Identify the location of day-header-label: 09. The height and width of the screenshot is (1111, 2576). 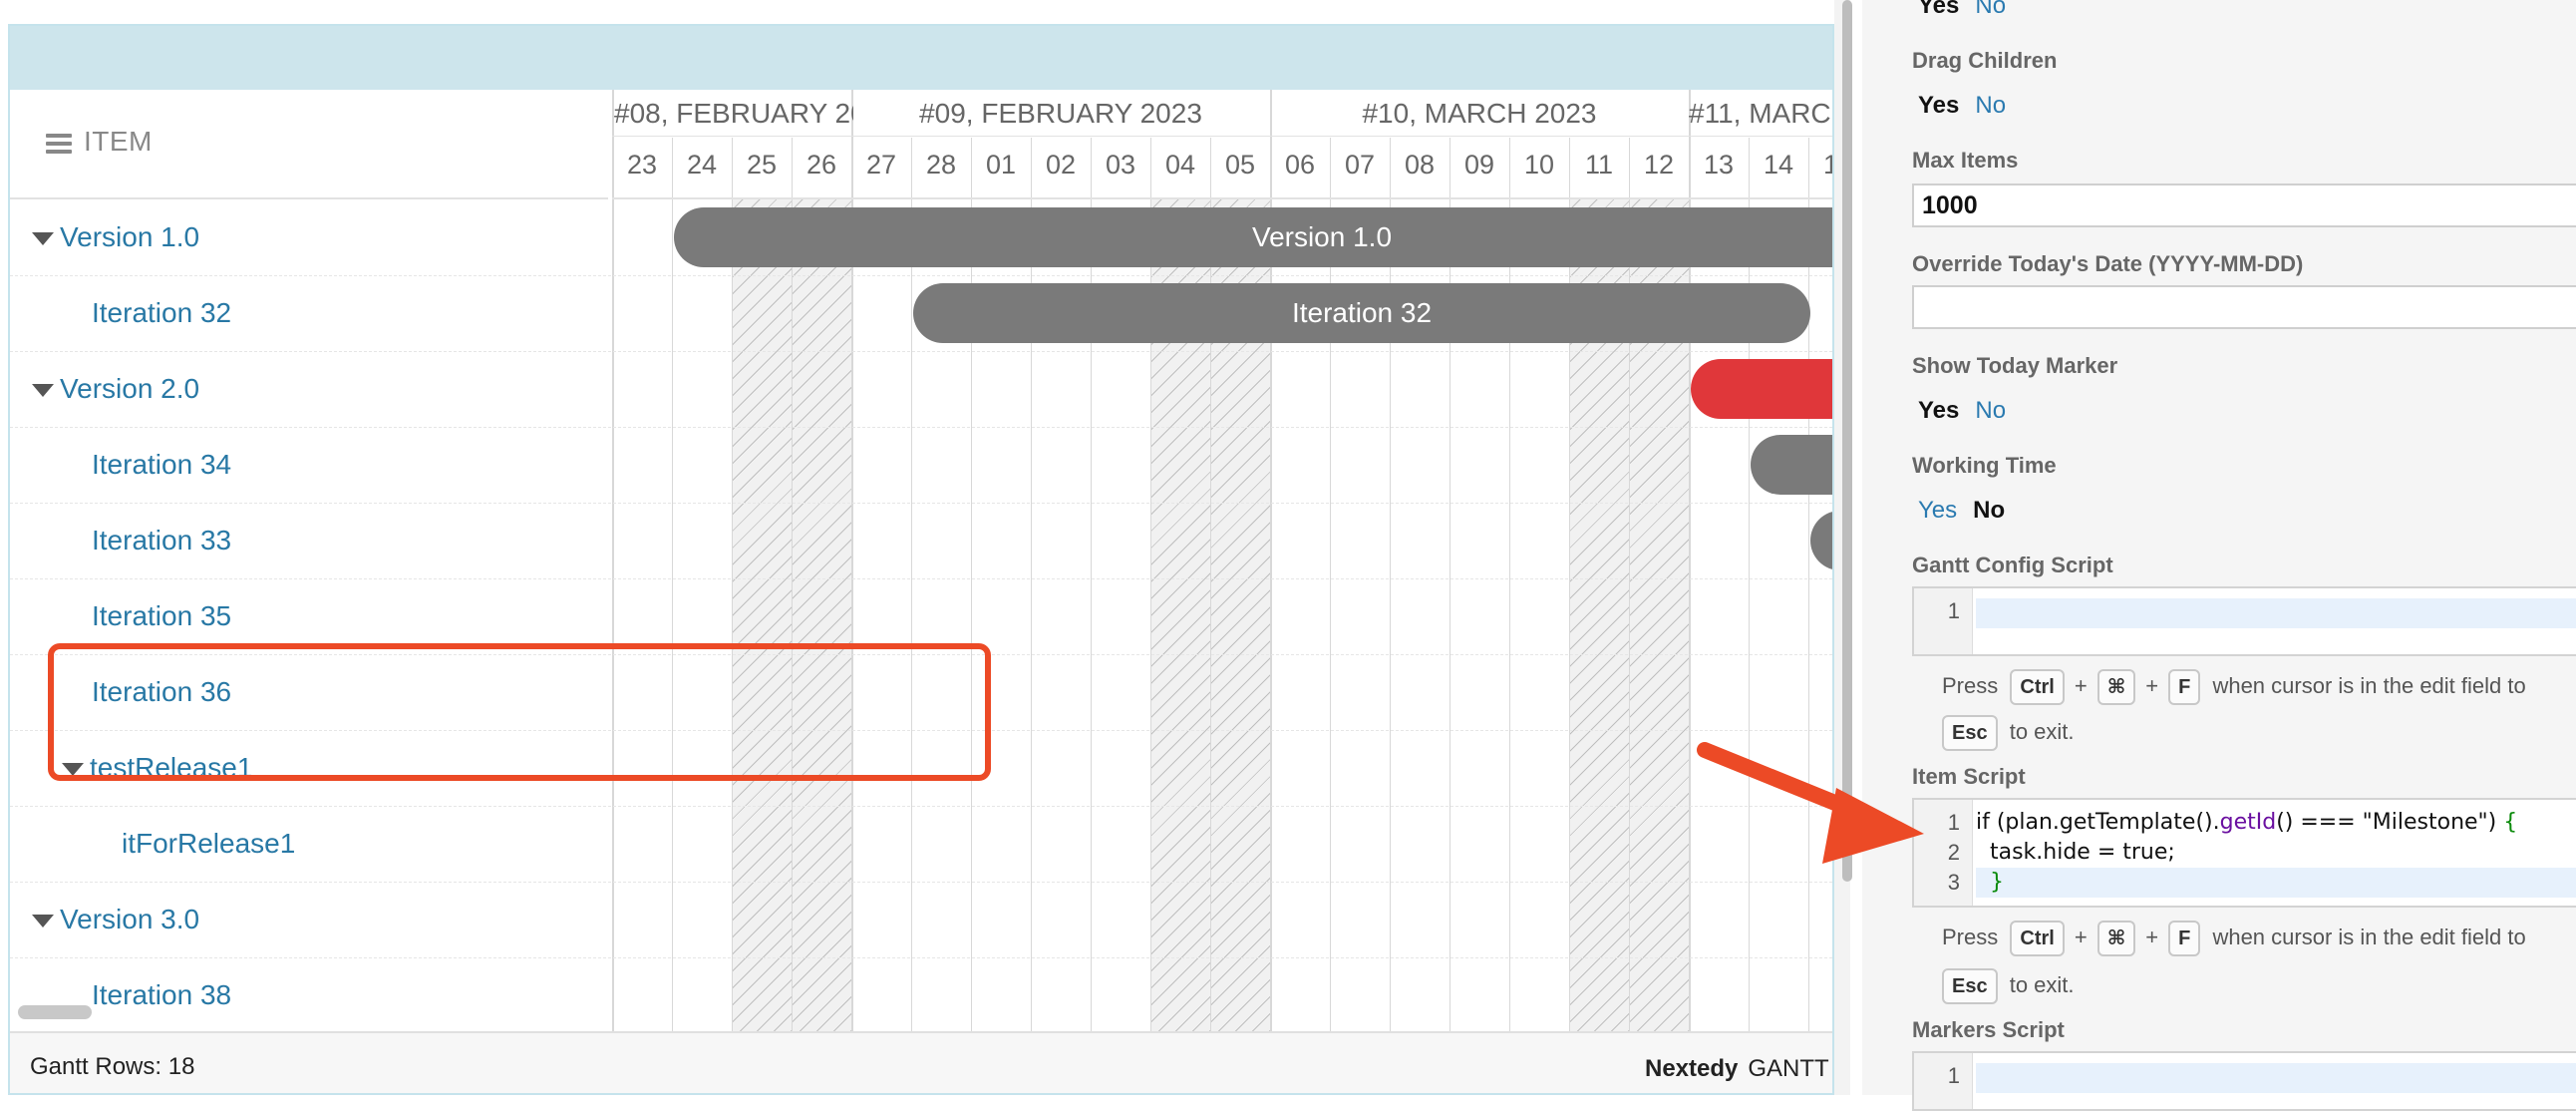
(1479, 165).